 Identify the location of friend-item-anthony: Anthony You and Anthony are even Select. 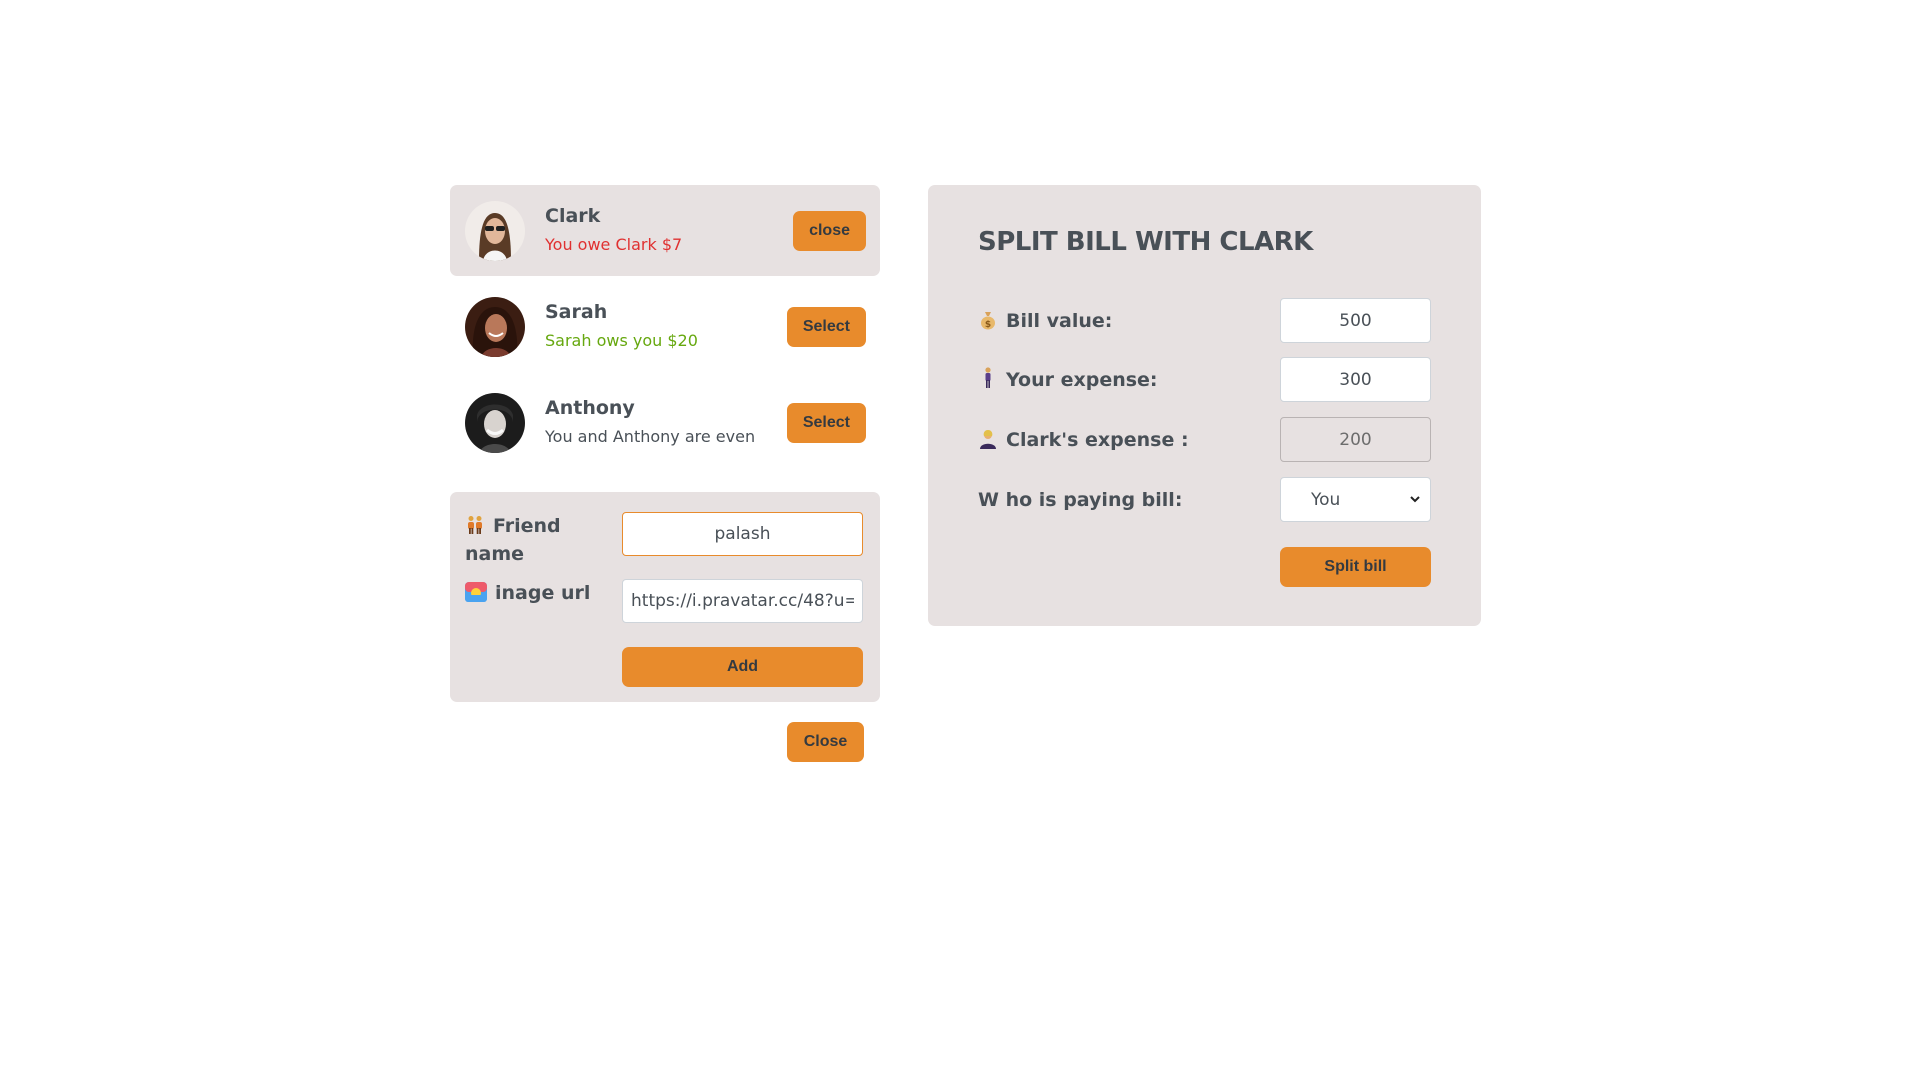
(665, 422).